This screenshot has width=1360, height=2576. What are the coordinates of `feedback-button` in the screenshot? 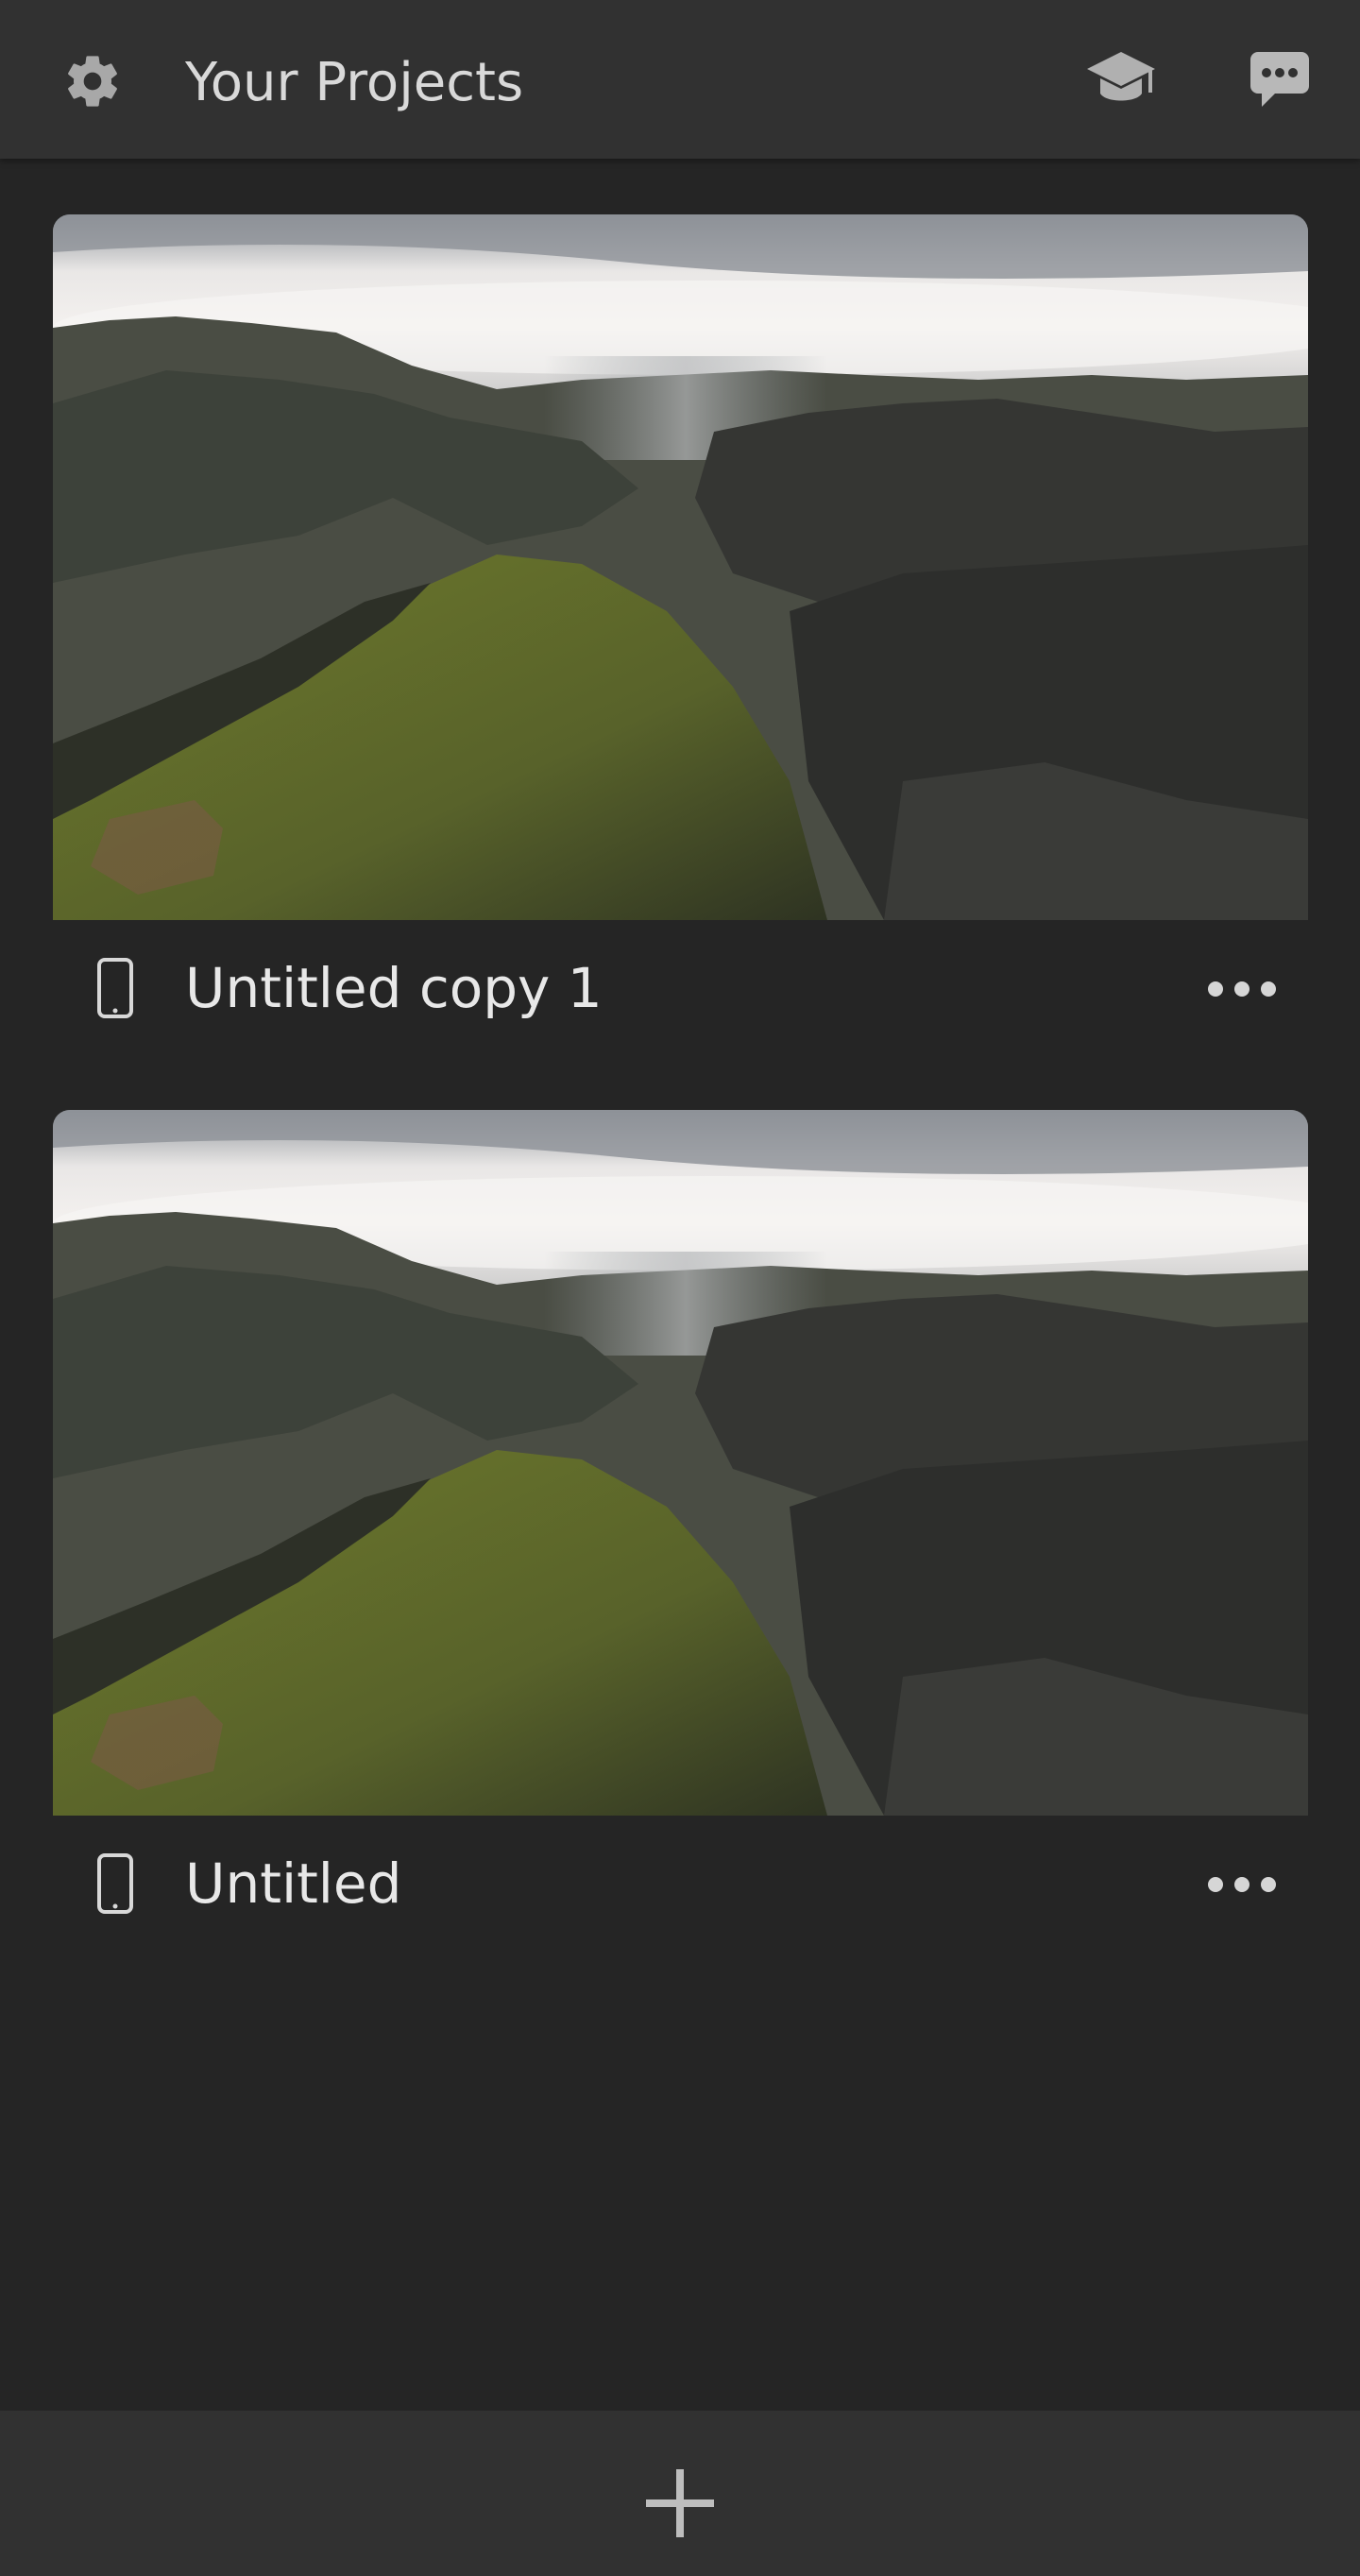 It's located at (1279, 79).